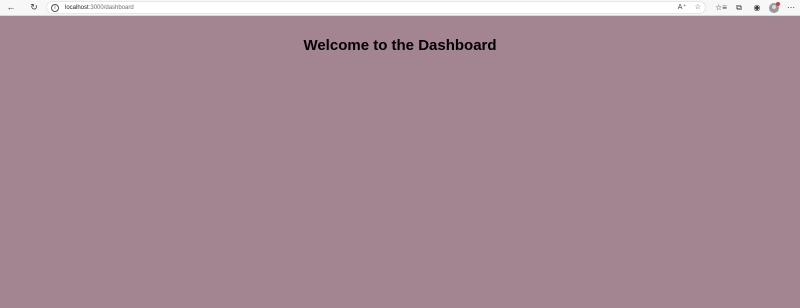 The image size is (800, 308). Describe the element at coordinates (11, 8) in the screenshot. I see `back-arrow-icon: ←` at that location.